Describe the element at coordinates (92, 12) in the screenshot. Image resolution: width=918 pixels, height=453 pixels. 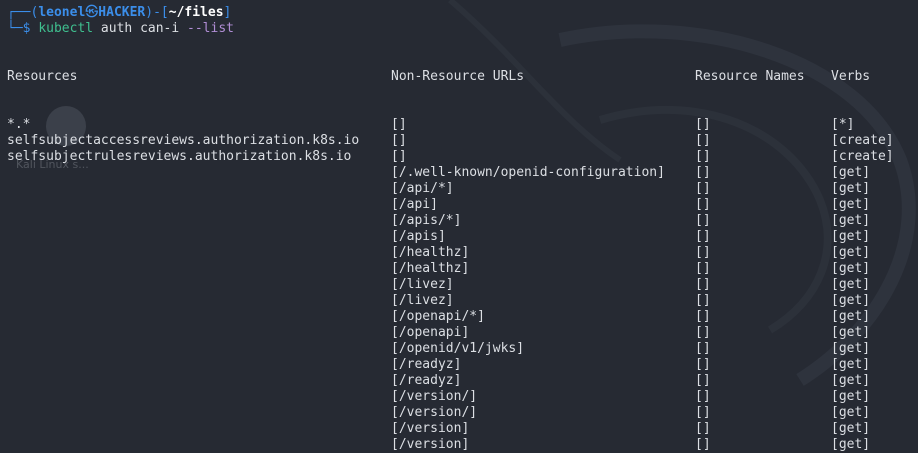
I see `skull-icon: ㉿` at that location.